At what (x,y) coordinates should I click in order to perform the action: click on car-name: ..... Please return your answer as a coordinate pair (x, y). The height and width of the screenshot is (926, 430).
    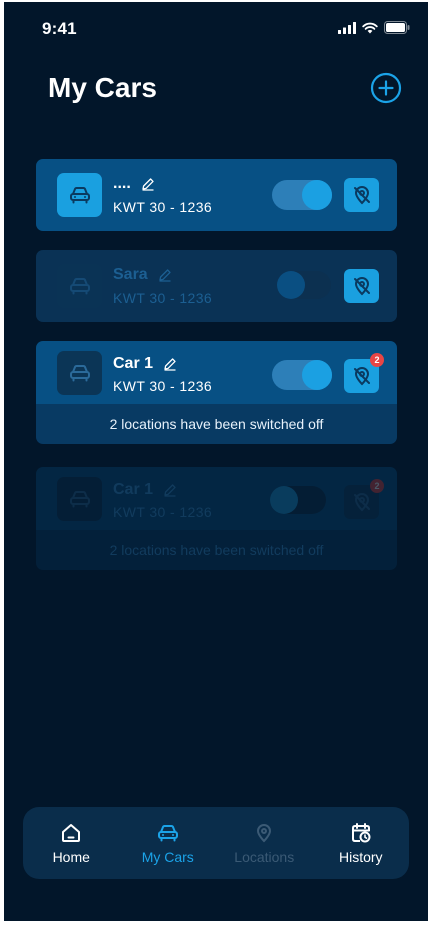
    Looking at the image, I should click on (122, 183).